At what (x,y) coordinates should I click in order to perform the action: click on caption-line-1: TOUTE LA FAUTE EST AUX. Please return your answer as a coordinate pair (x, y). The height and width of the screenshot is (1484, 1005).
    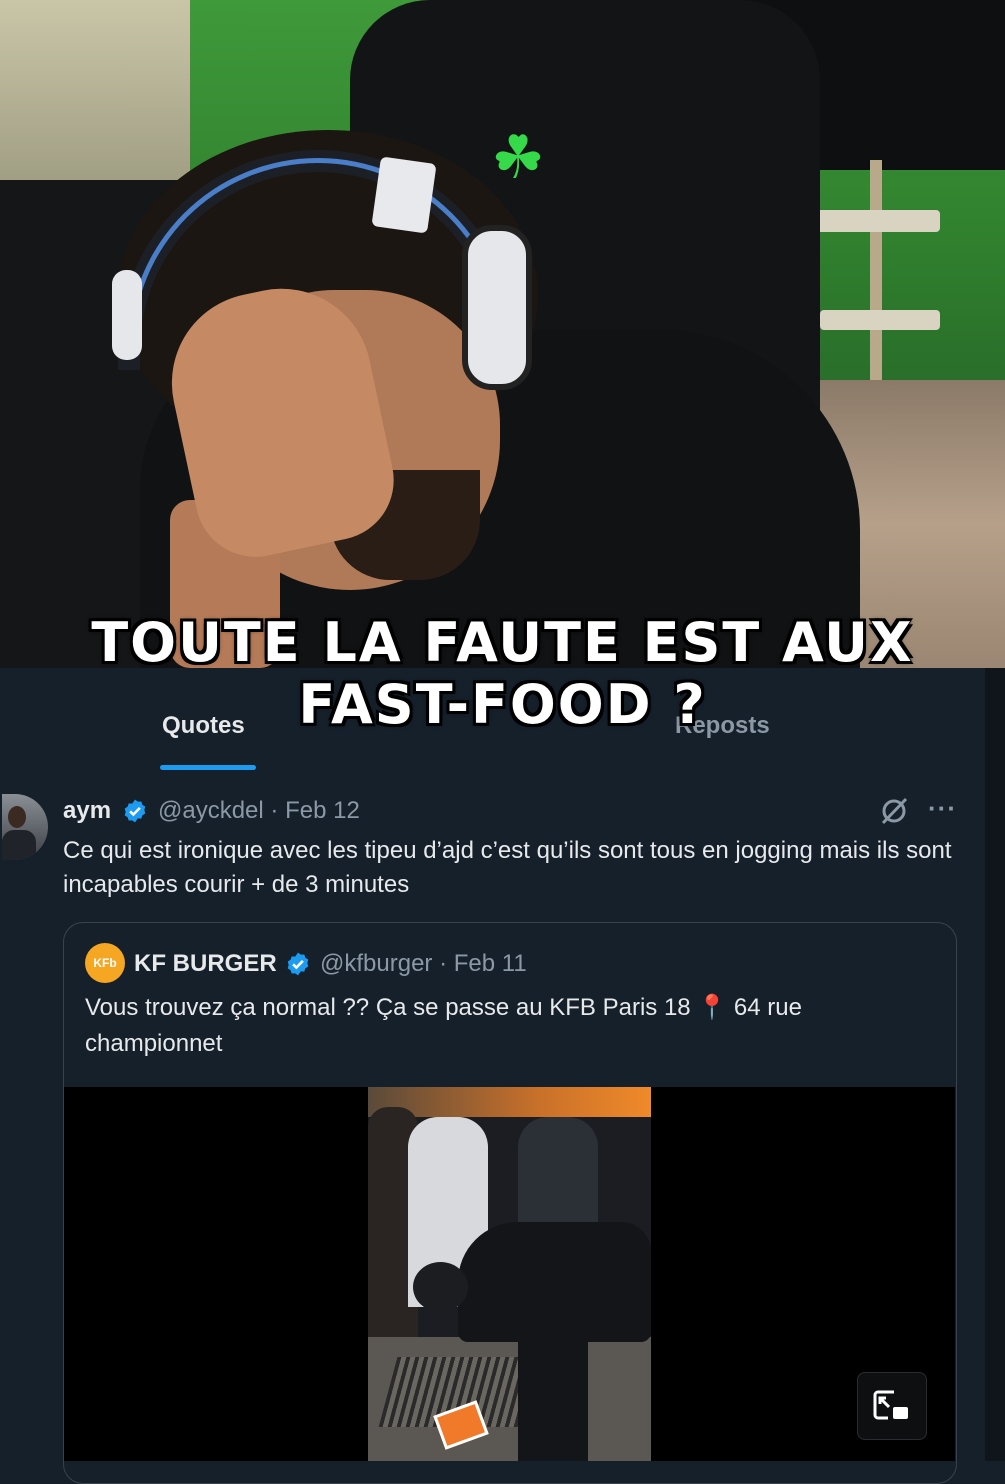
    Looking at the image, I should click on (502, 642).